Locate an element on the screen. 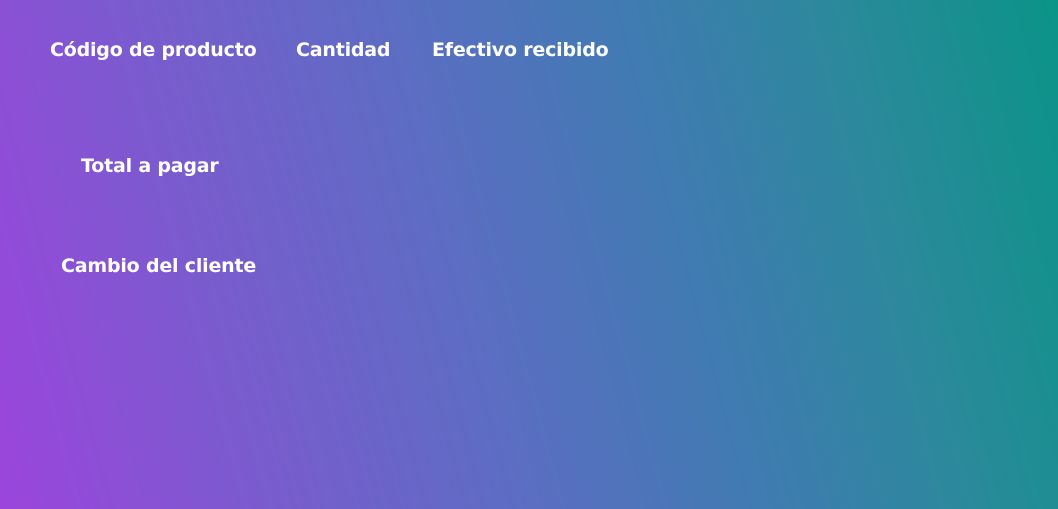 This screenshot has width=1058, height=509. total-to-pay-label: Total a pagar is located at coordinates (150, 166).